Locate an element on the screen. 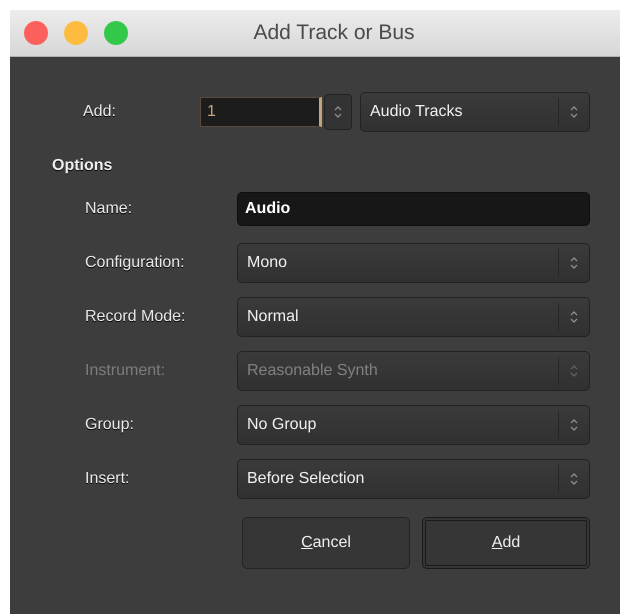  name-field: Audio is located at coordinates (413, 209).